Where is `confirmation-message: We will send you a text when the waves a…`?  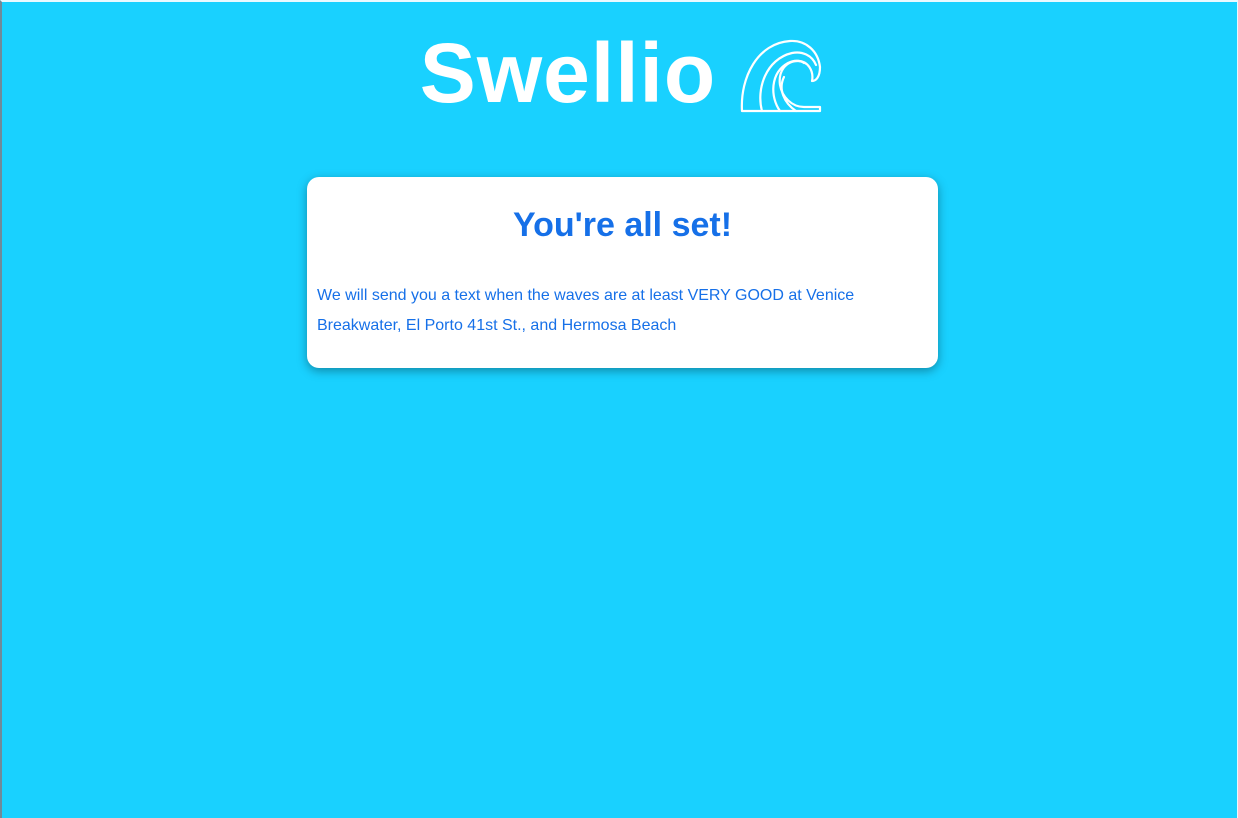
confirmation-message: We will send you a text when the waves a… is located at coordinates (586, 310).